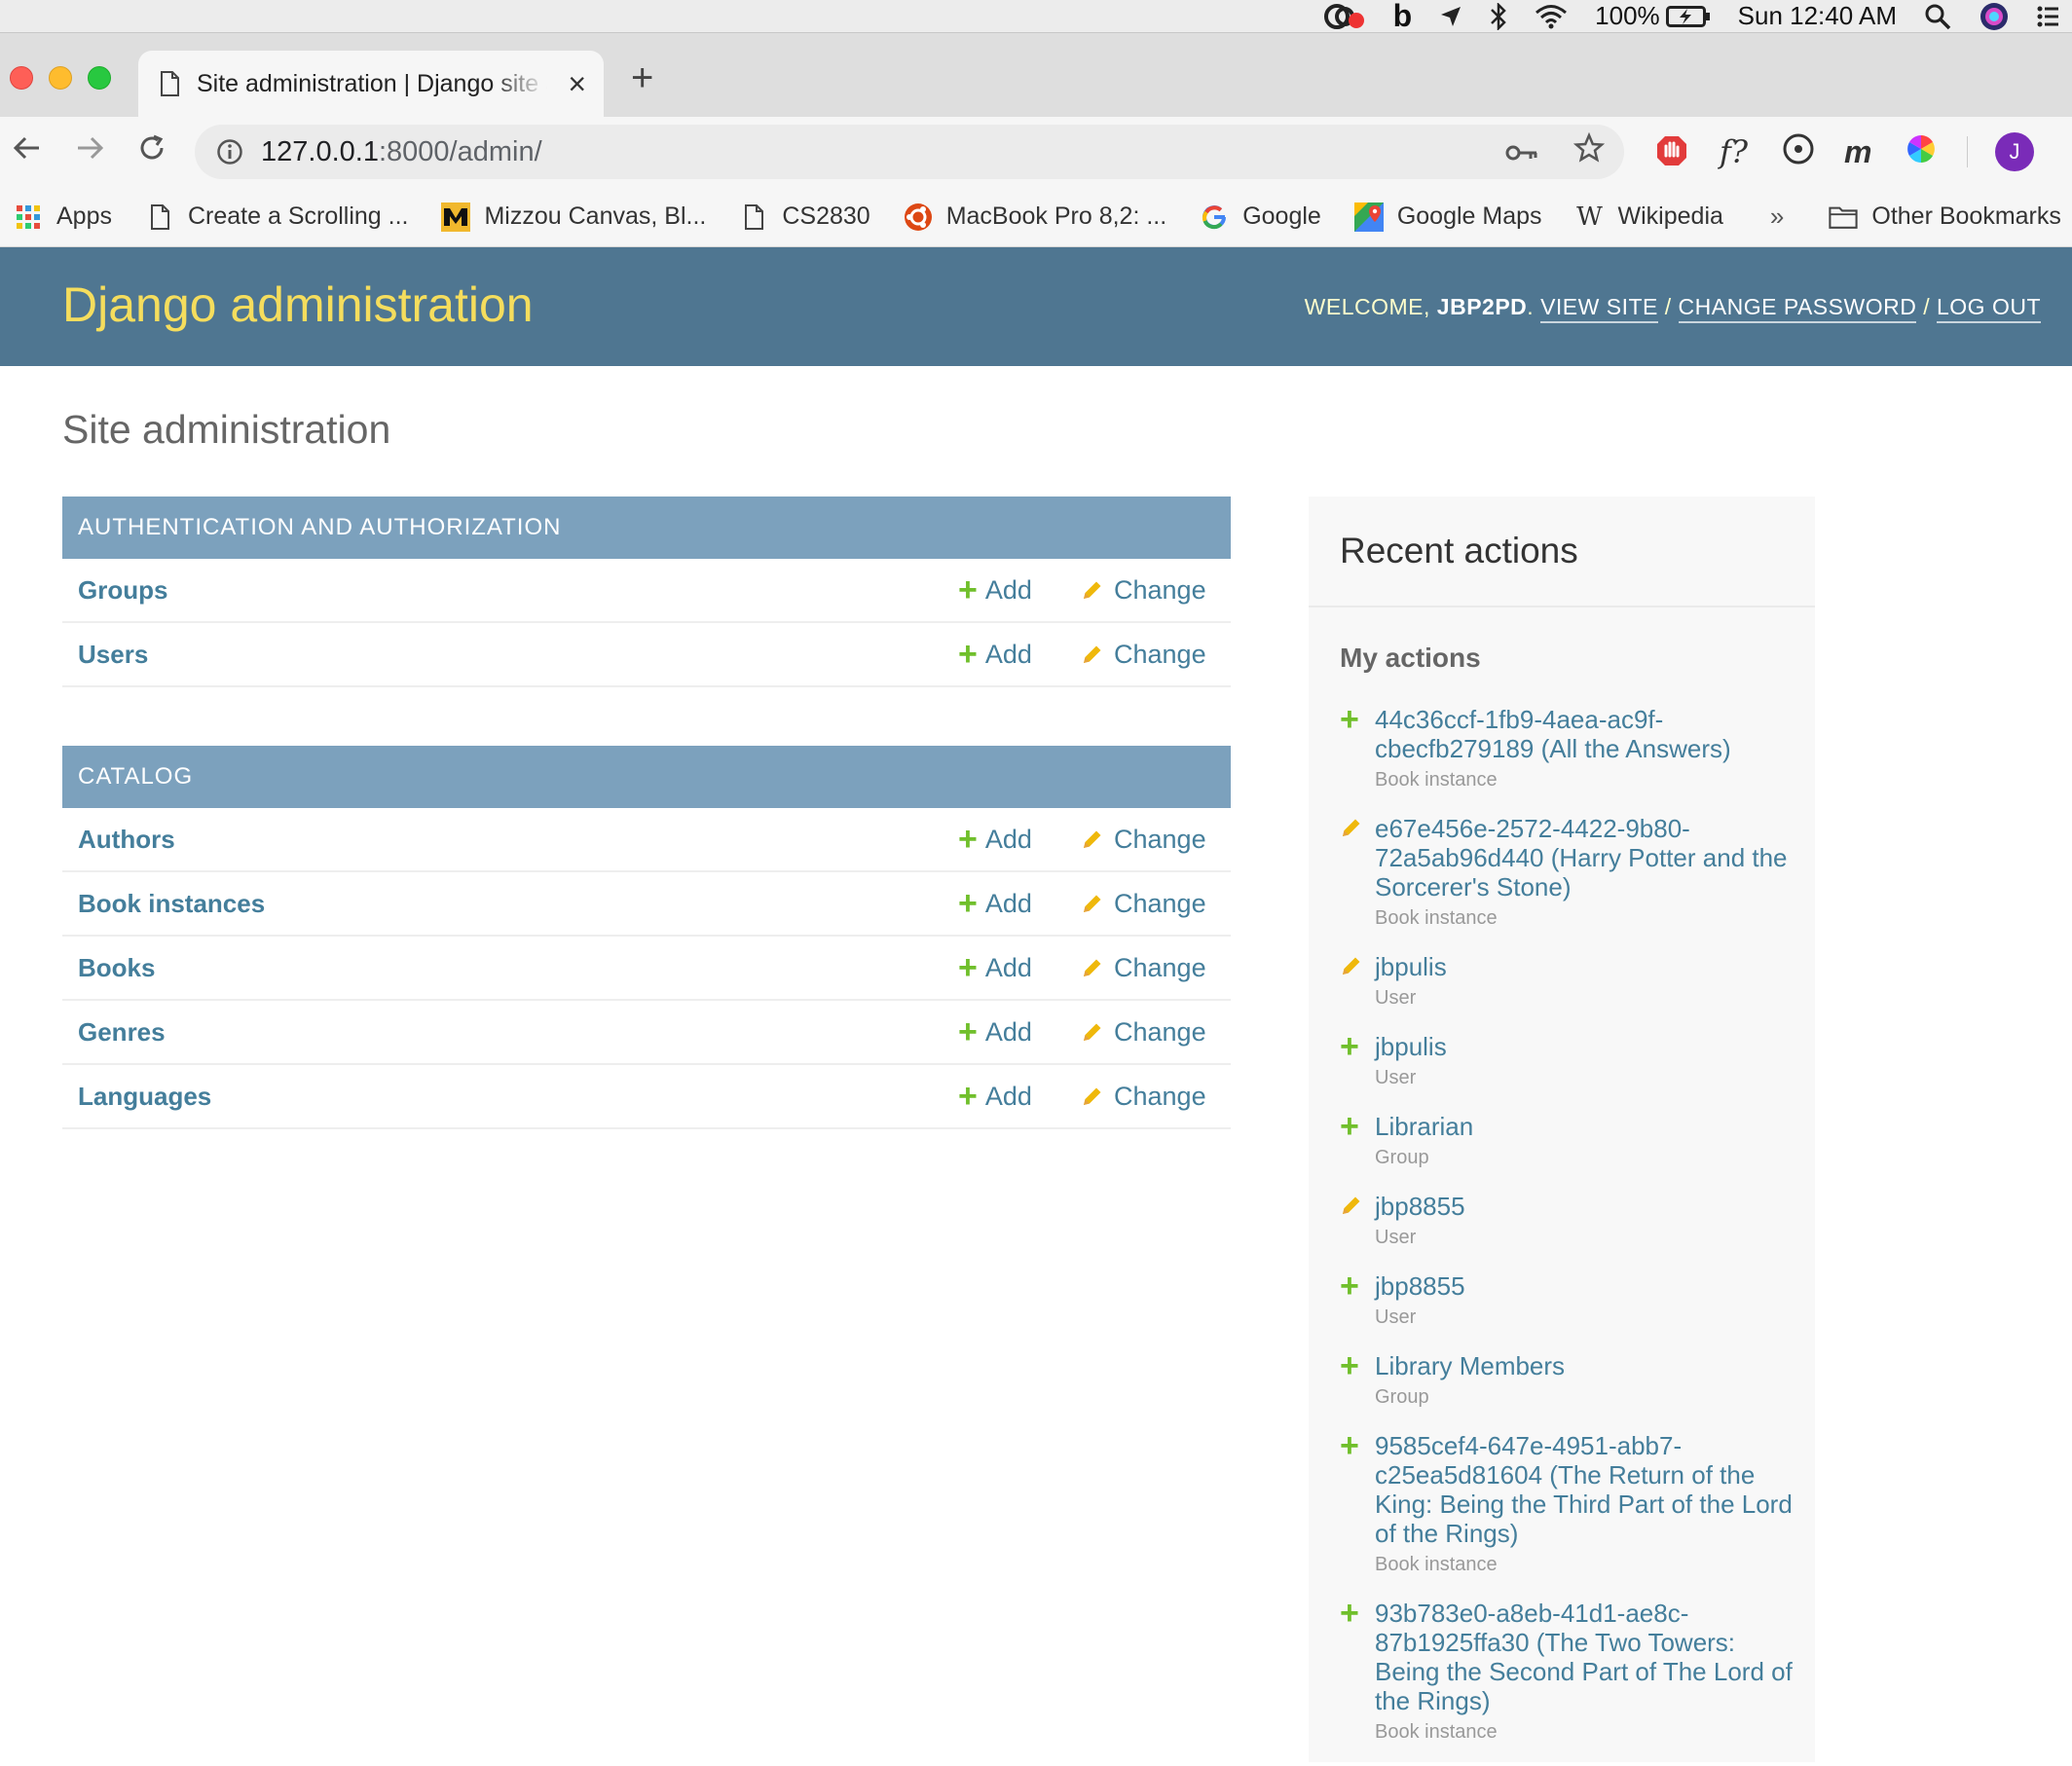 The height and width of the screenshot is (1766, 2072). Describe the element at coordinates (229, 152) in the screenshot. I see `site-info-icon` at that location.